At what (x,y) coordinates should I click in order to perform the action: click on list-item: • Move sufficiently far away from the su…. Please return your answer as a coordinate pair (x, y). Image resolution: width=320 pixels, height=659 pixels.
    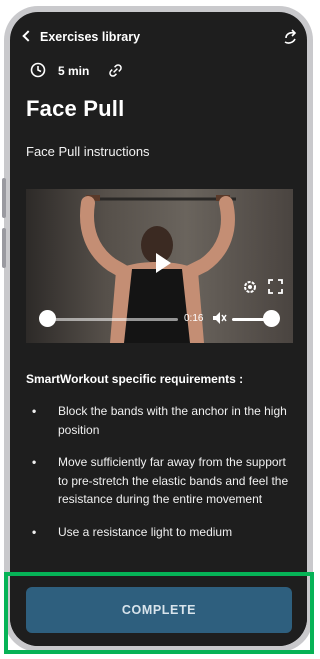
    Looking at the image, I should click on (161, 481).